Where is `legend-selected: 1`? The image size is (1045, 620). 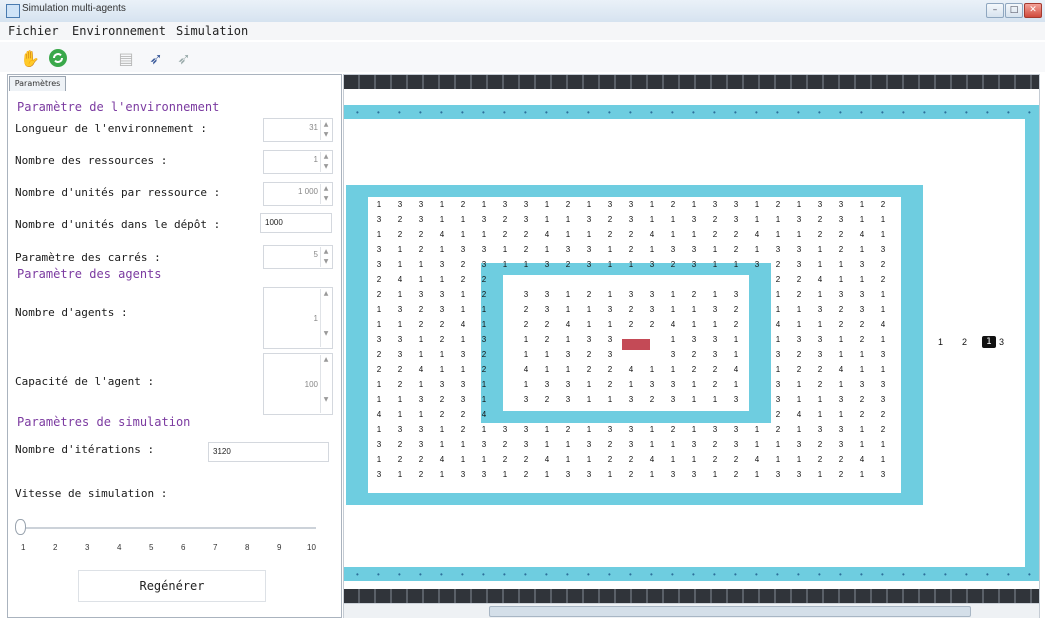
legend-selected: 1 is located at coordinates (989, 342).